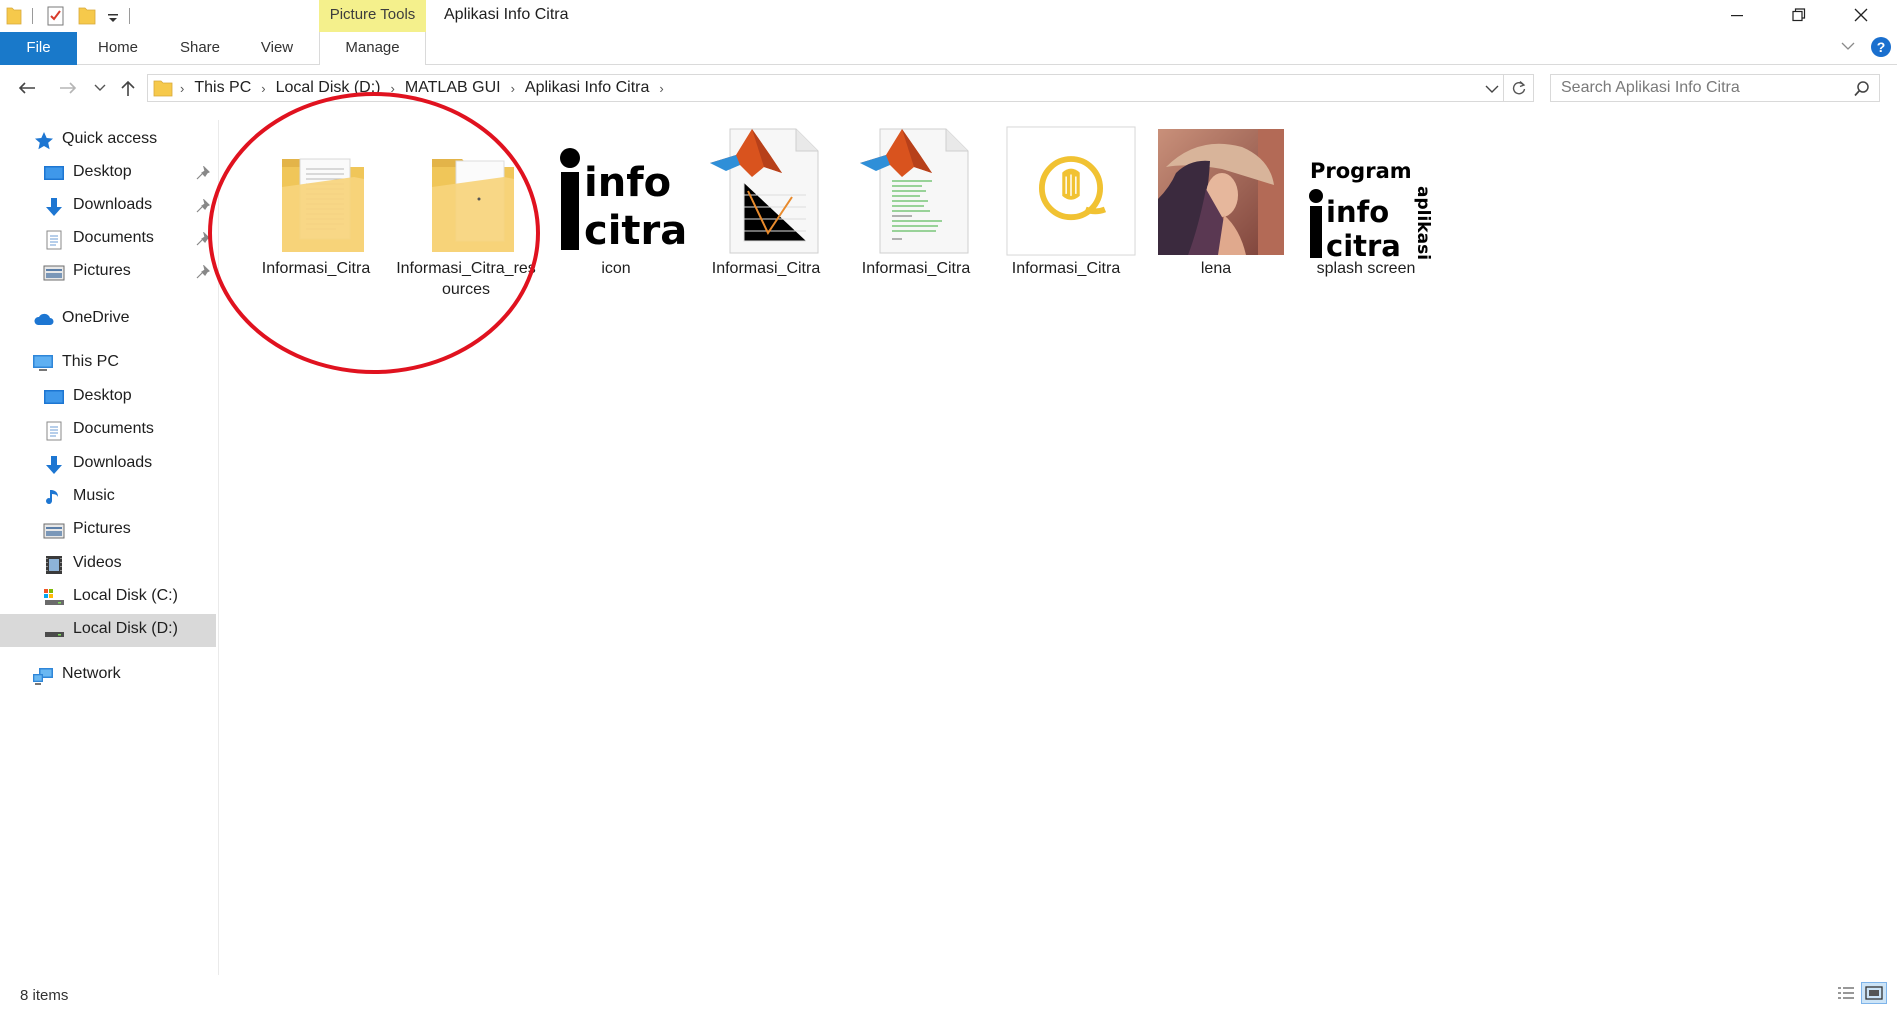  I want to click on nav-quick-downloads: Downloads, so click(108, 206).